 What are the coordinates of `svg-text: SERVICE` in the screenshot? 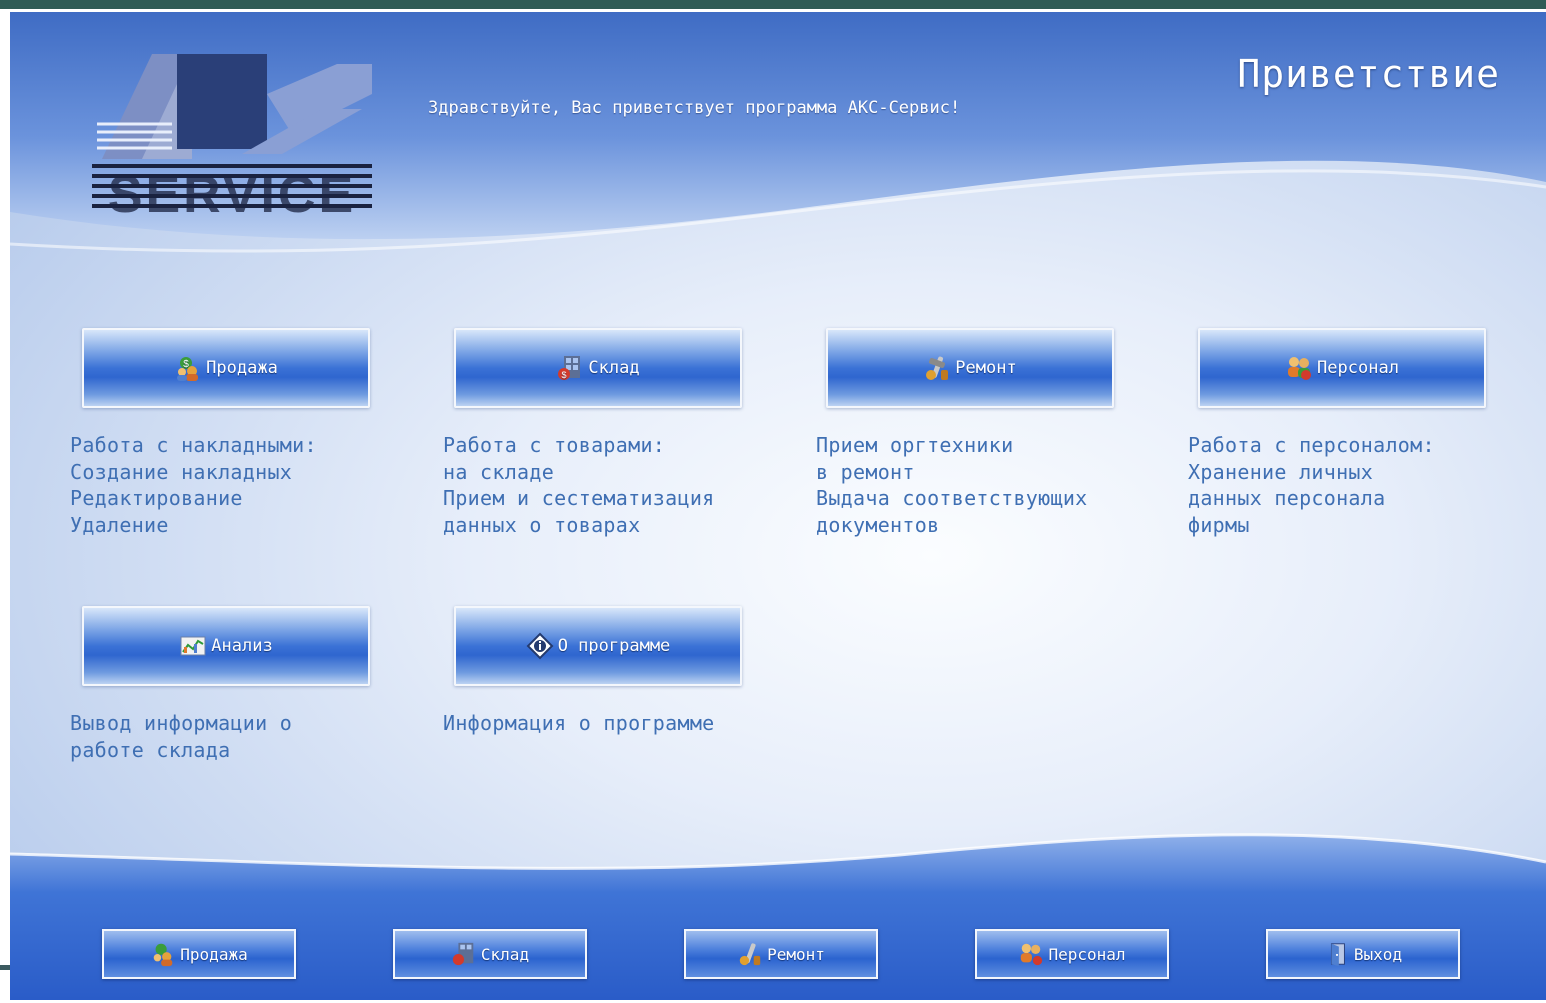 It's located at (232, 195).